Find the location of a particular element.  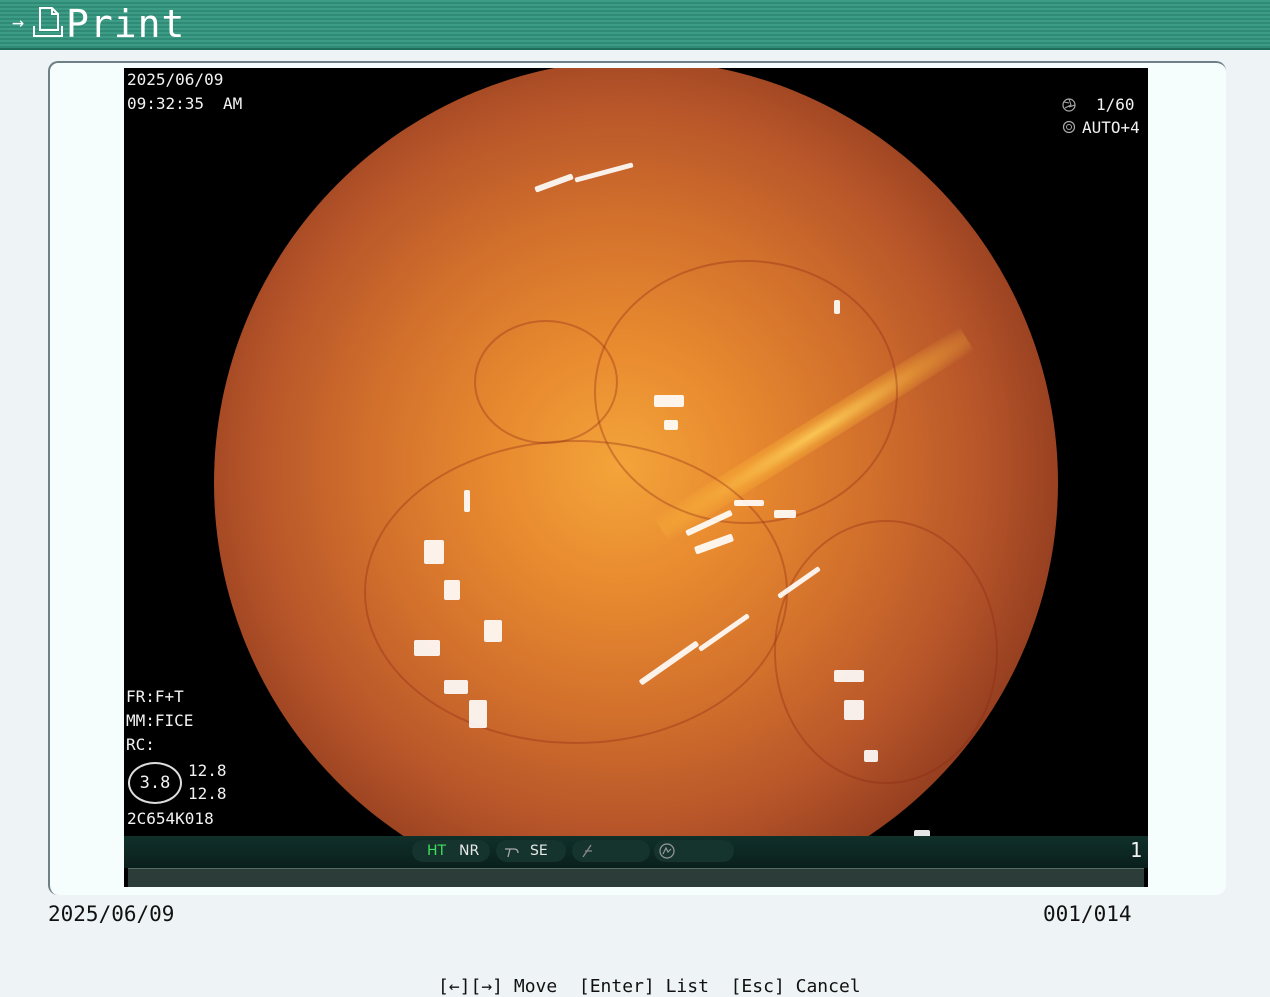

scope-id: 2C654K018 is located at coordinates (170, 818).